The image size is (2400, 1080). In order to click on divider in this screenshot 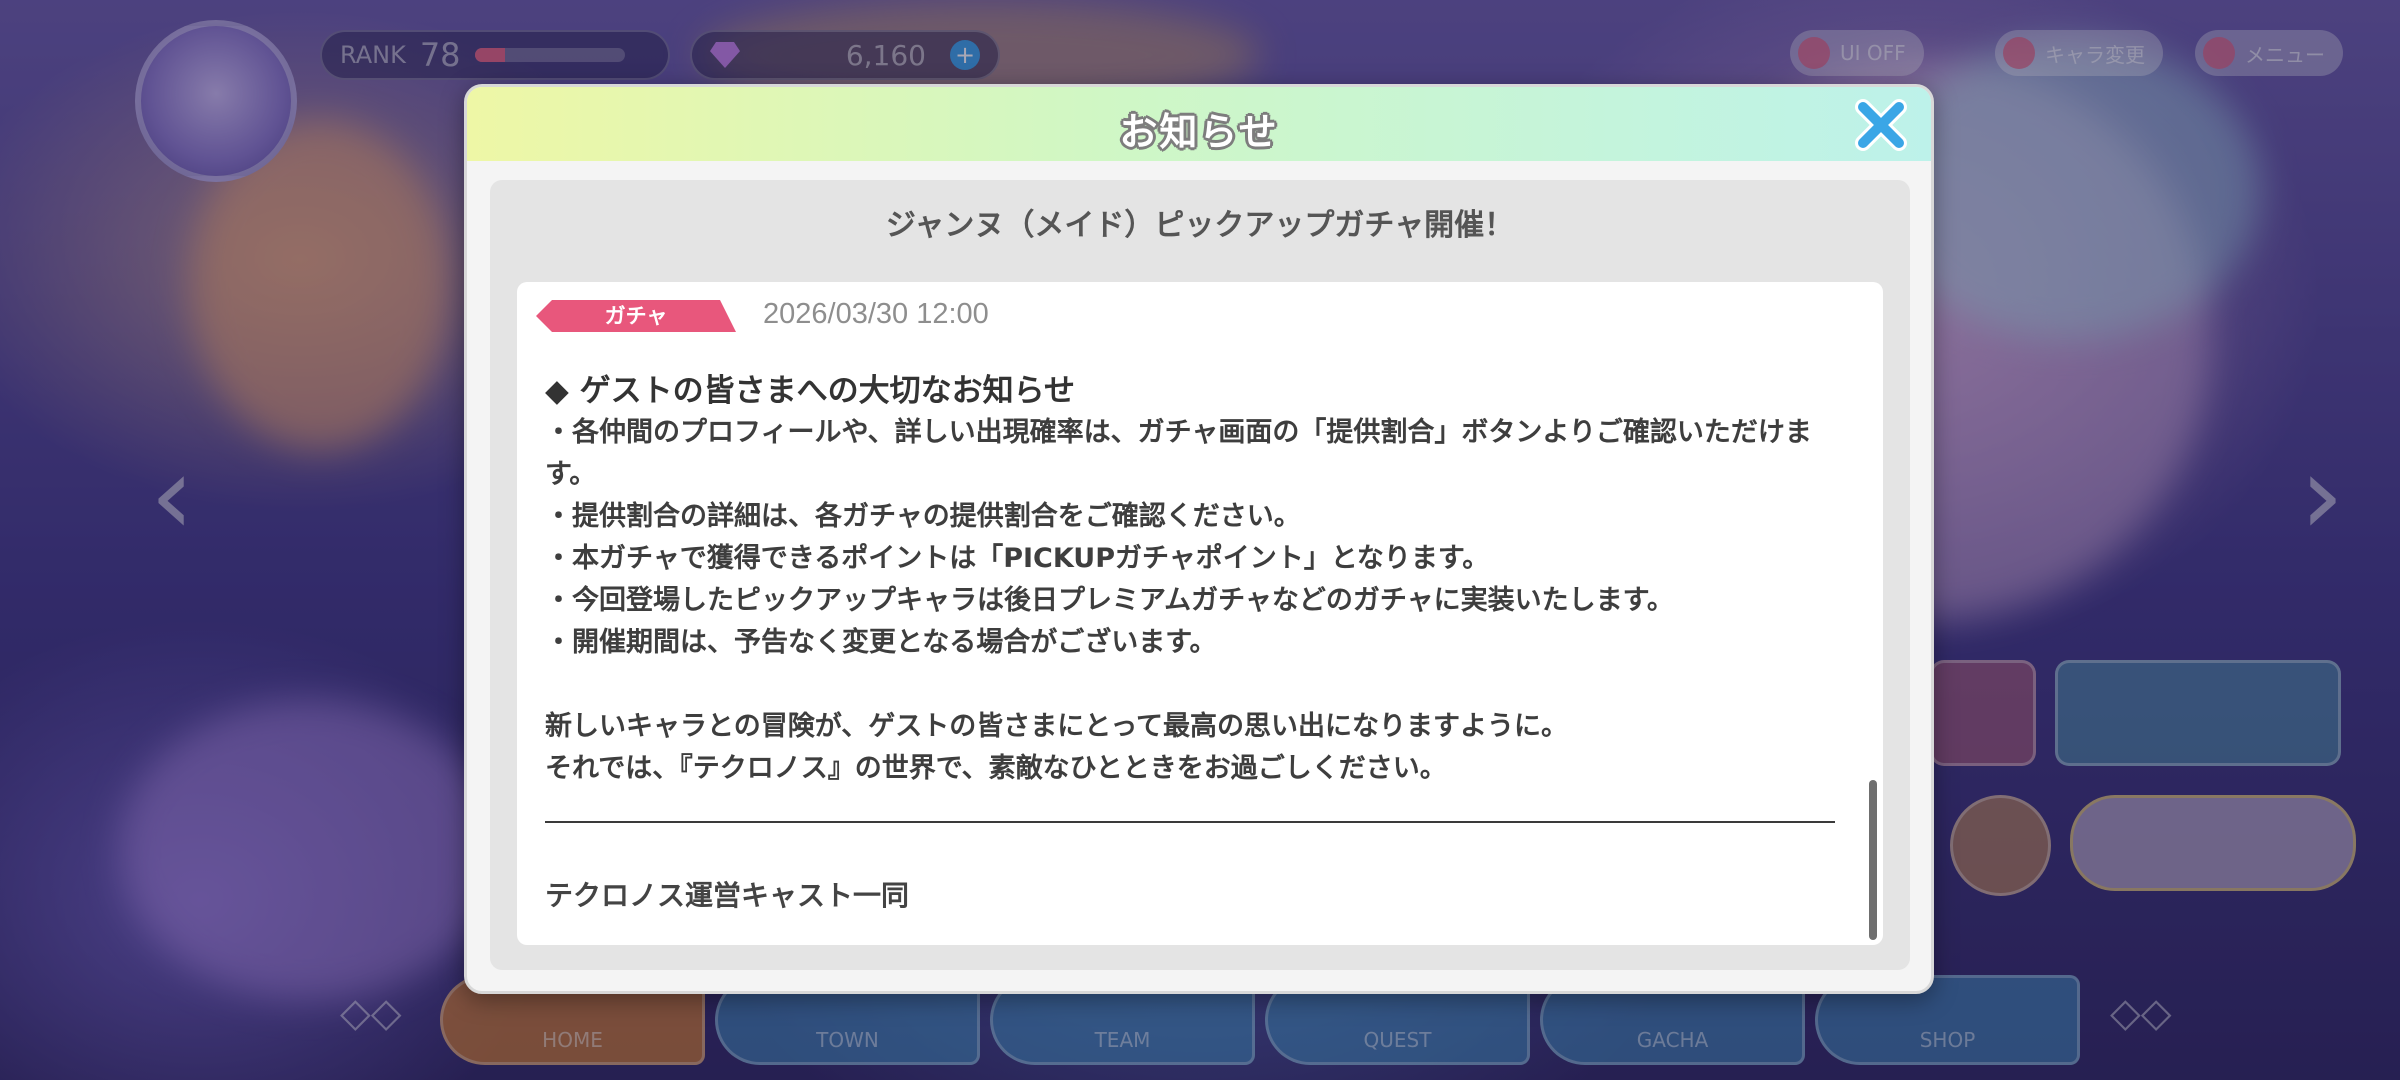, I will do `click(1190, 822)`.